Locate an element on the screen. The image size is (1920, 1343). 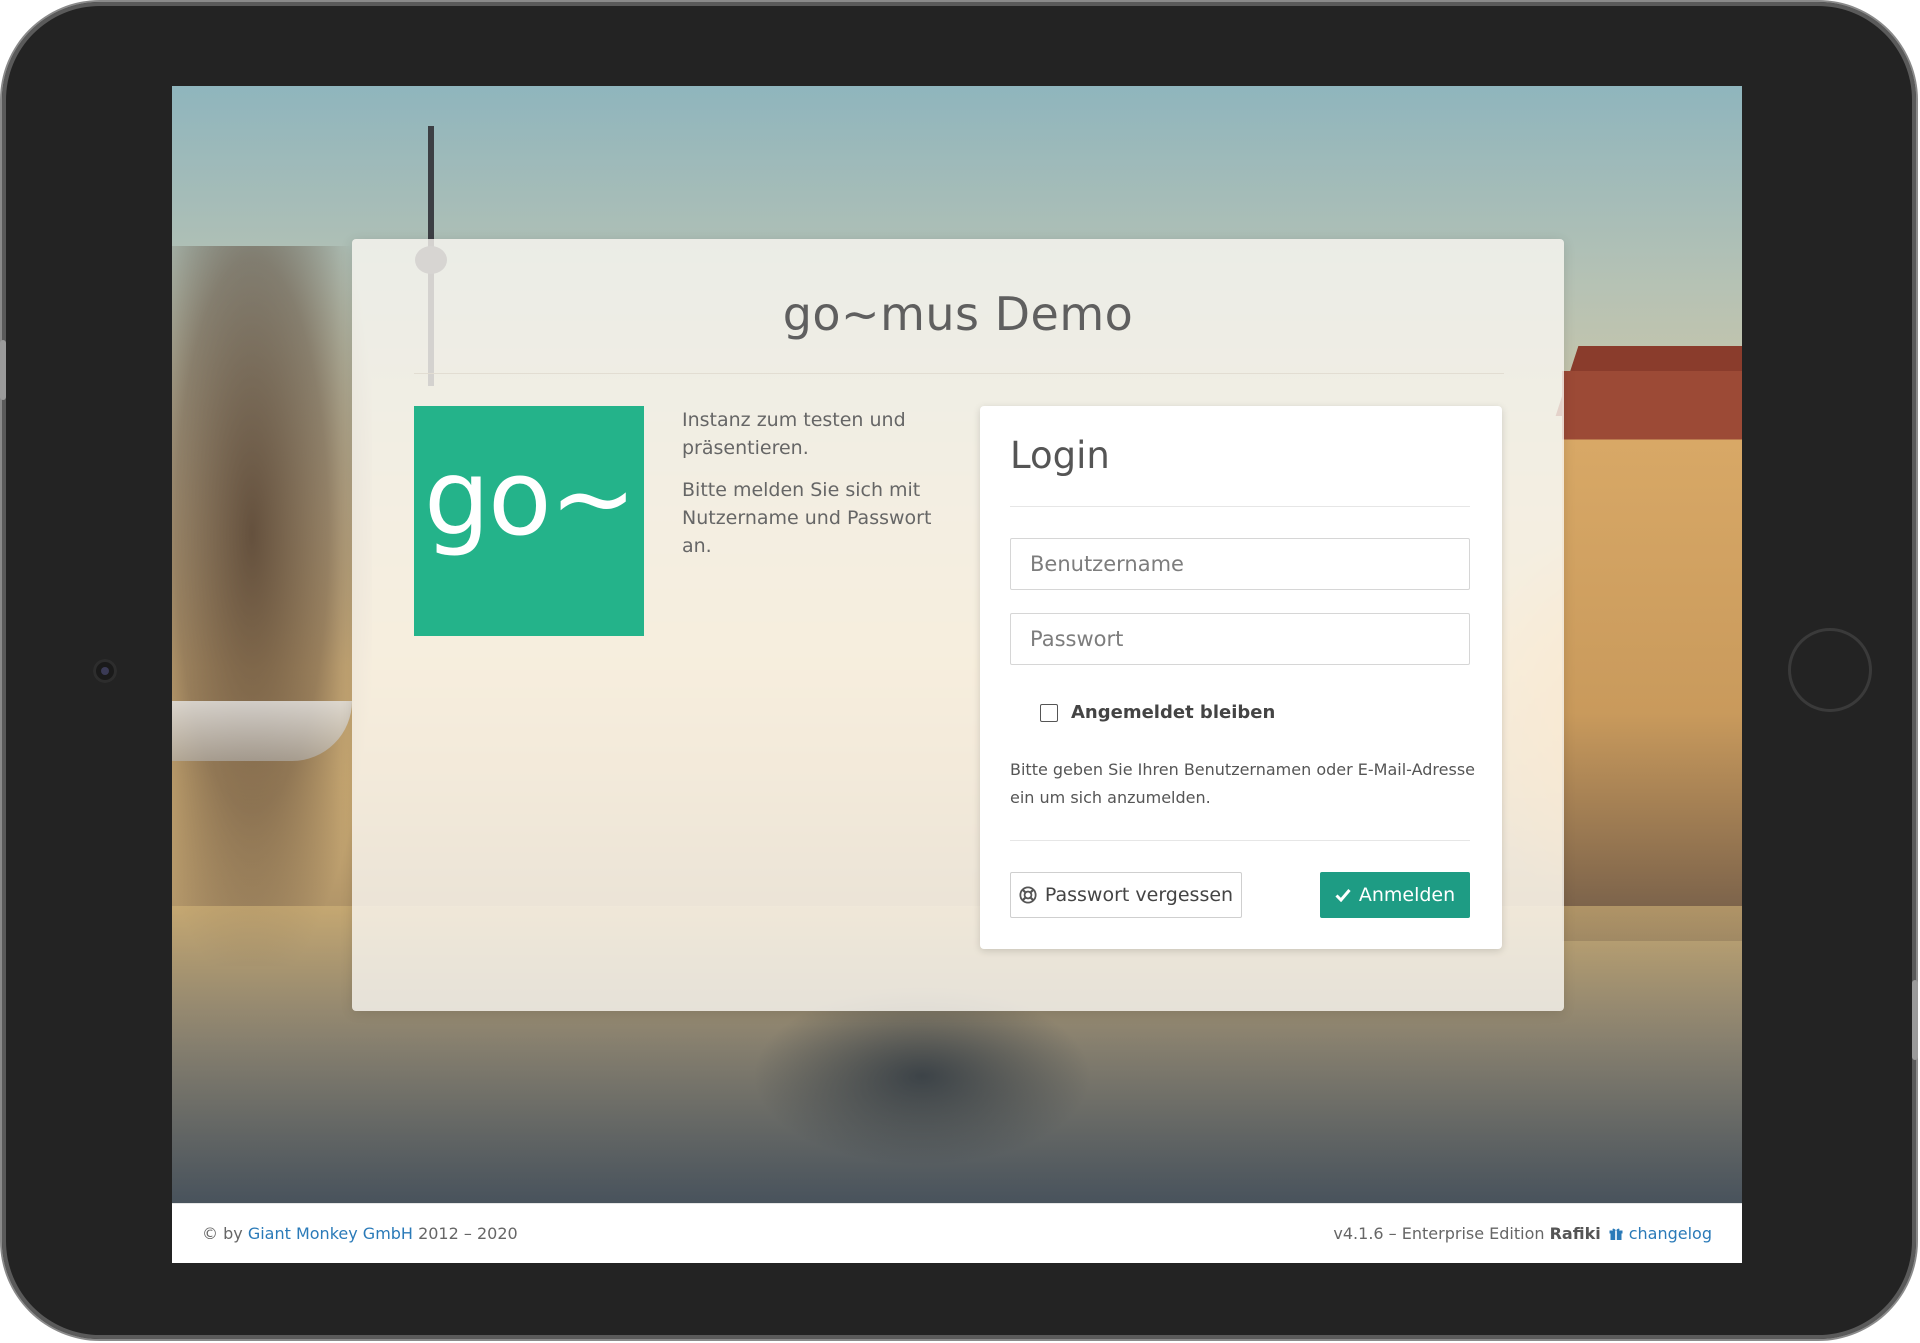
remember-me: Angemeldet bleiben is located at coordinates (1157, 712).